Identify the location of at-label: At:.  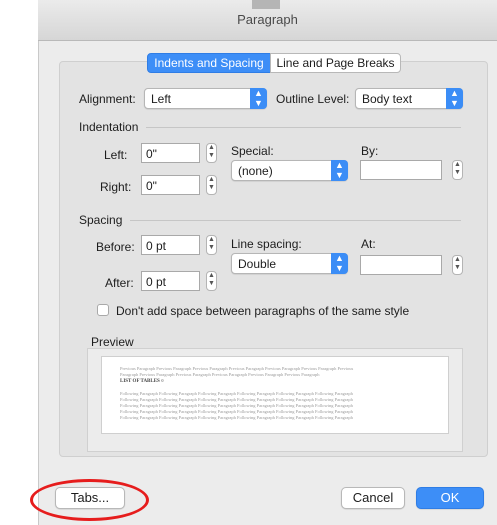
(368, 244).